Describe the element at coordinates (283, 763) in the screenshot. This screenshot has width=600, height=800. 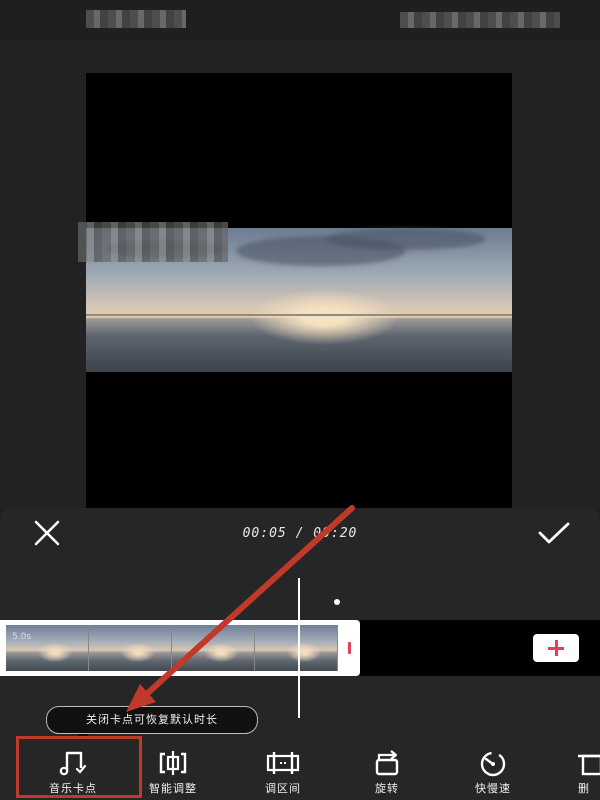
I see `range-adjust-icon` at that location.